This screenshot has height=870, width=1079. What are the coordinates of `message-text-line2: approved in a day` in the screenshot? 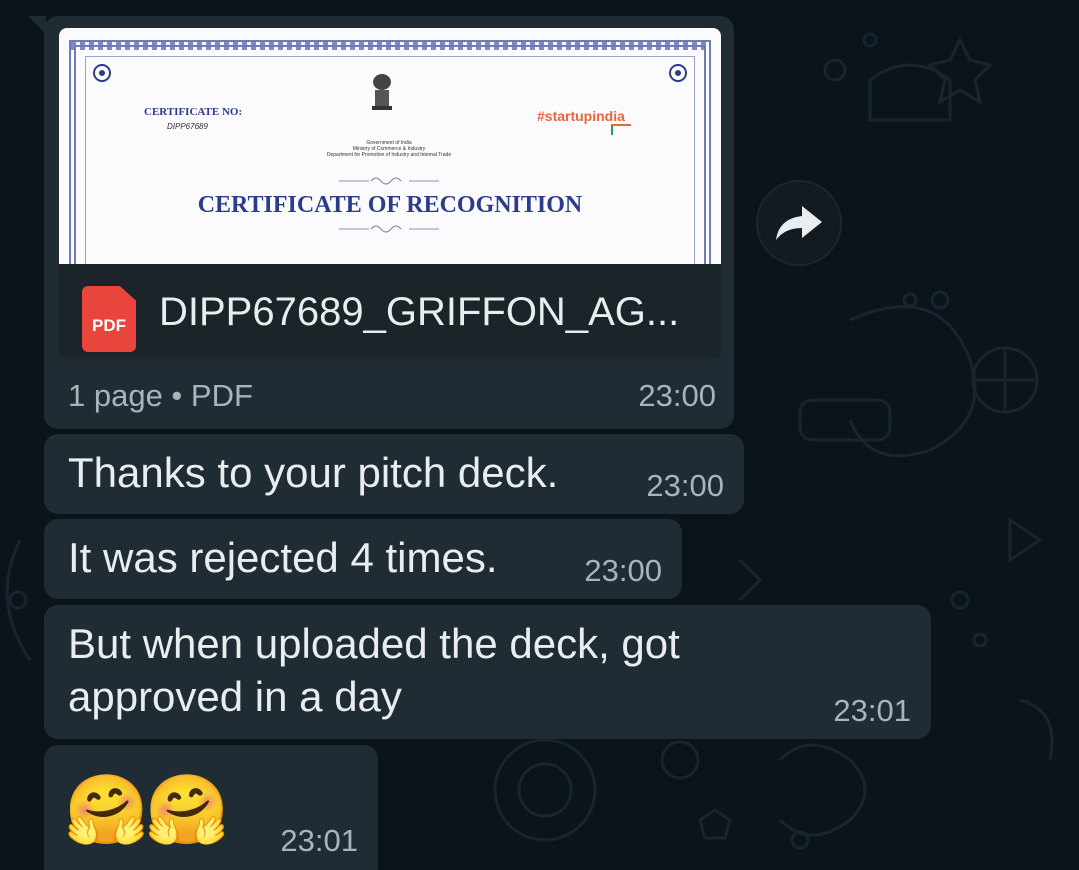 It's located at (235, 696).